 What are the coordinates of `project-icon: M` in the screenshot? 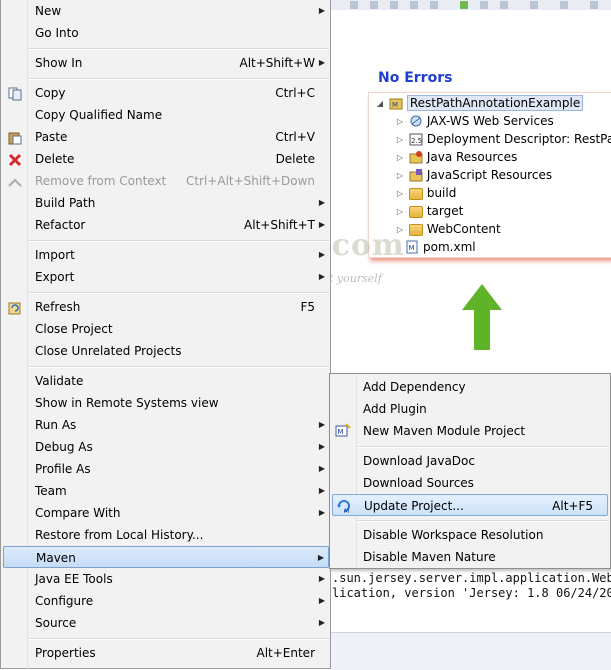 It's located at (396, 103).